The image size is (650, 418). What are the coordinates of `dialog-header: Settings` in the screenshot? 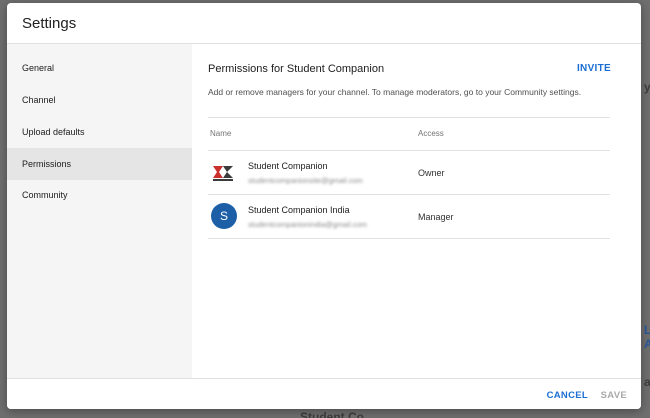 It's located at (324, 23).